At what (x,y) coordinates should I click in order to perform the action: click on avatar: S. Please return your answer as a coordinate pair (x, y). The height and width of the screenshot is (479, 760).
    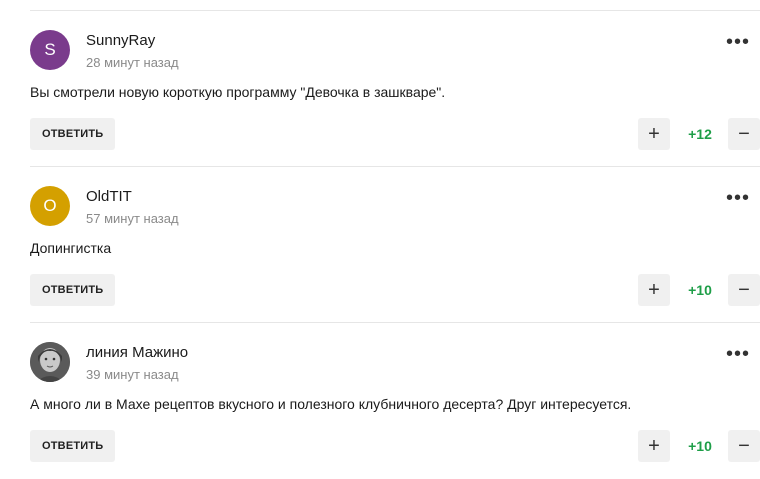
    Looking at the image, I should click on (50, 50).